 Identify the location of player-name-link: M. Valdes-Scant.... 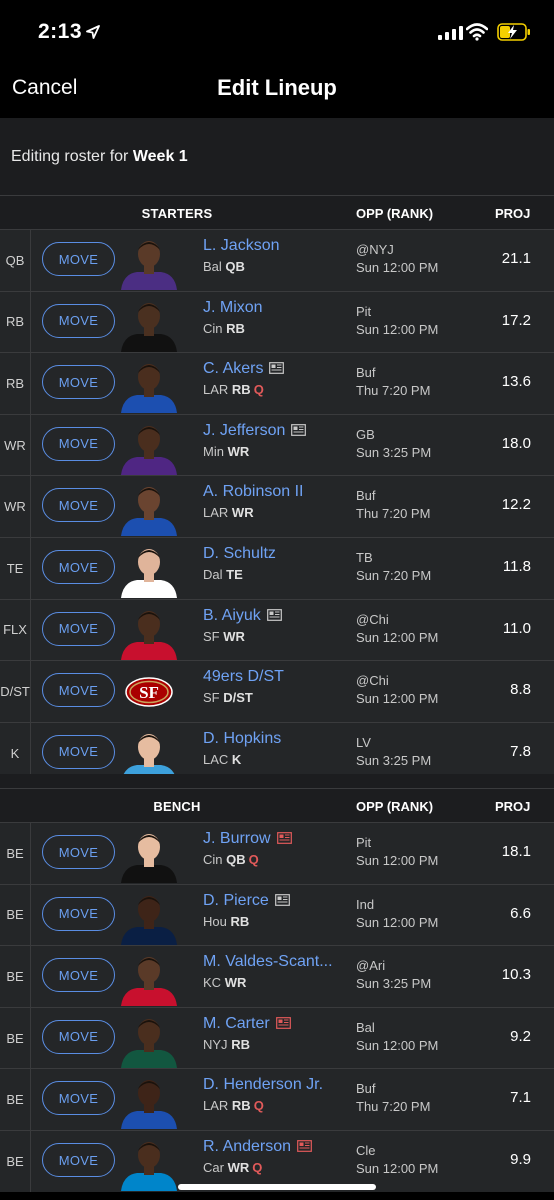
(268, 962).